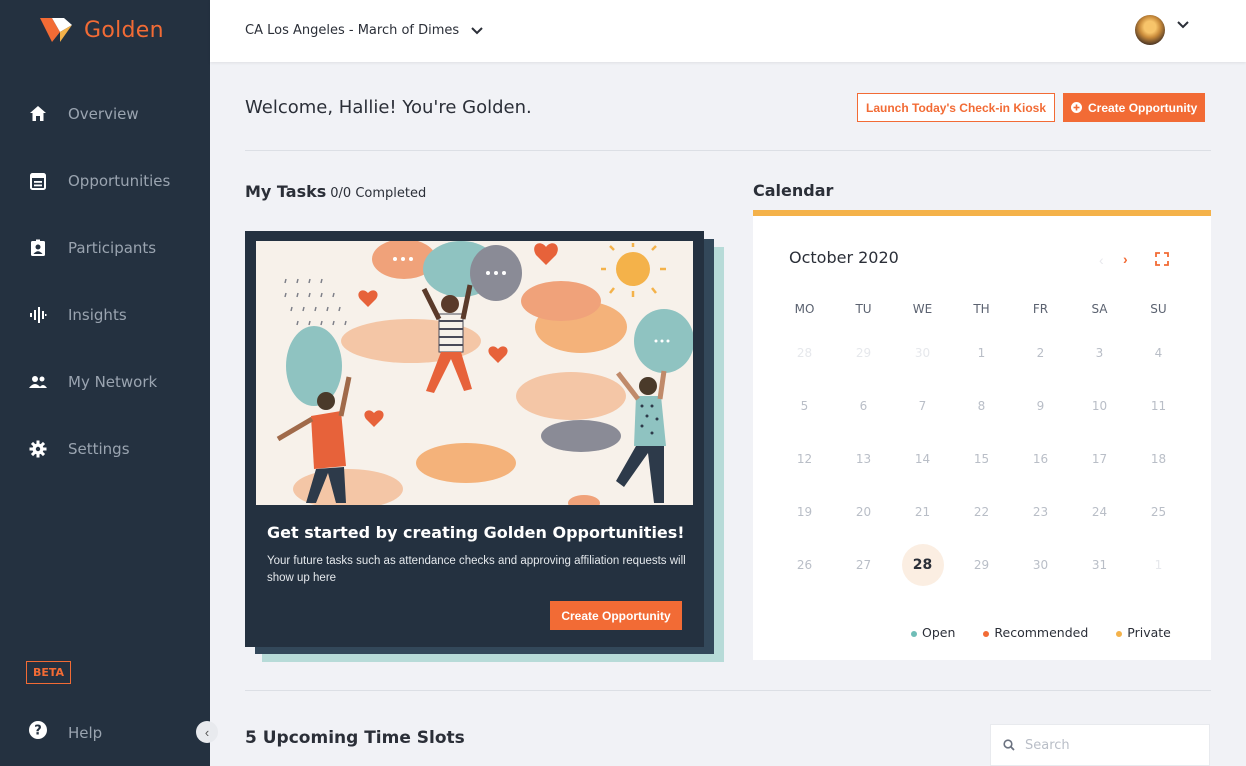 The width and height of the screenshot is (1246, 766). I want to click on sidebar-item-my-network: My Network, so click(105, 381).